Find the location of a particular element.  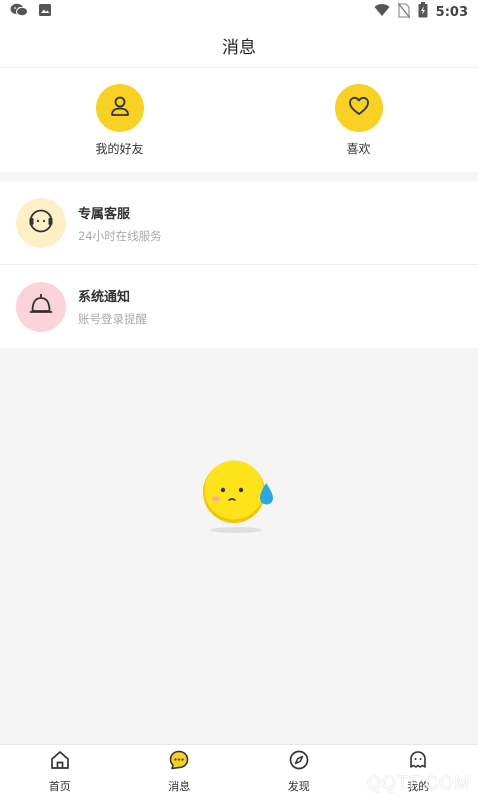

tab-discover-label: 发现 is located at coordinates (298, 786).